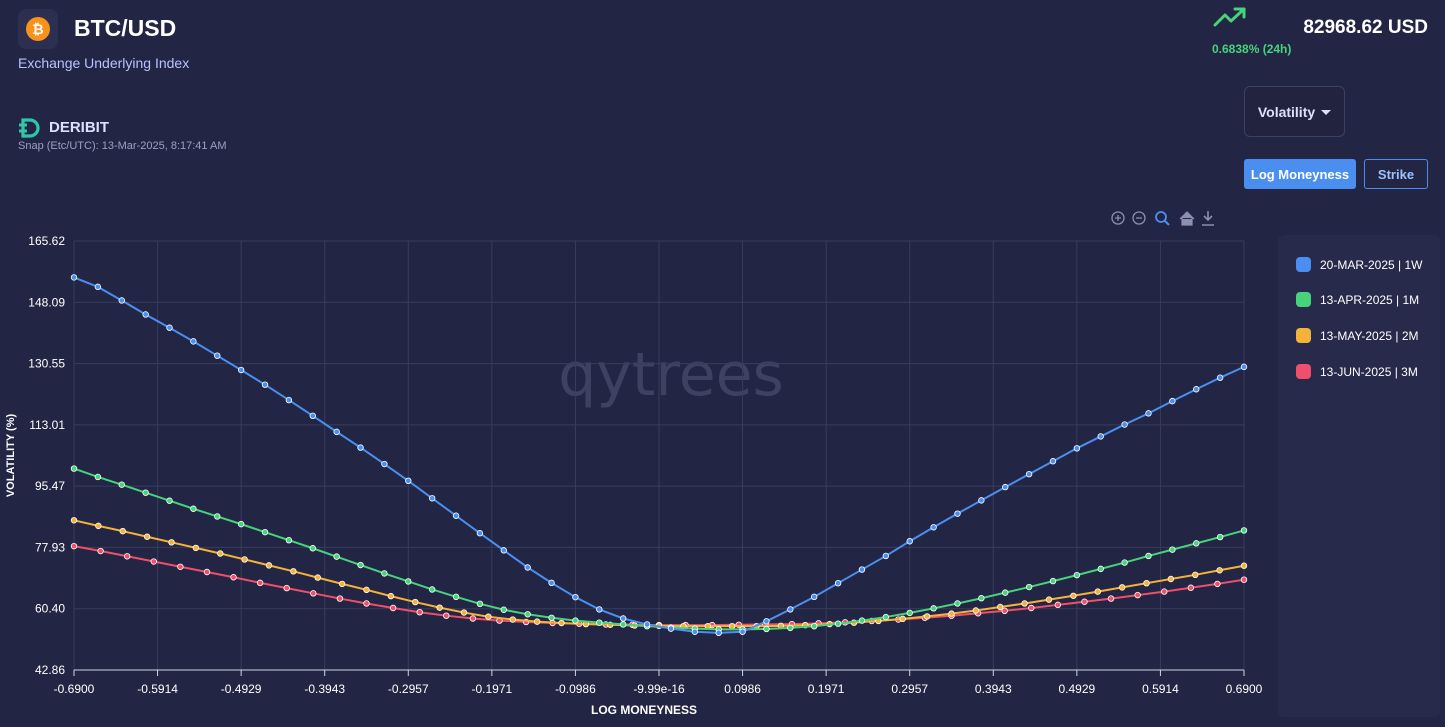 The height and width of the screenshot is (727, 1445). What do you see at coordinates (1357, 299) in the screenshot?
I see `legend-item-1m: 13-APR-2025 | 1M` at bounding box center [1357, 299].